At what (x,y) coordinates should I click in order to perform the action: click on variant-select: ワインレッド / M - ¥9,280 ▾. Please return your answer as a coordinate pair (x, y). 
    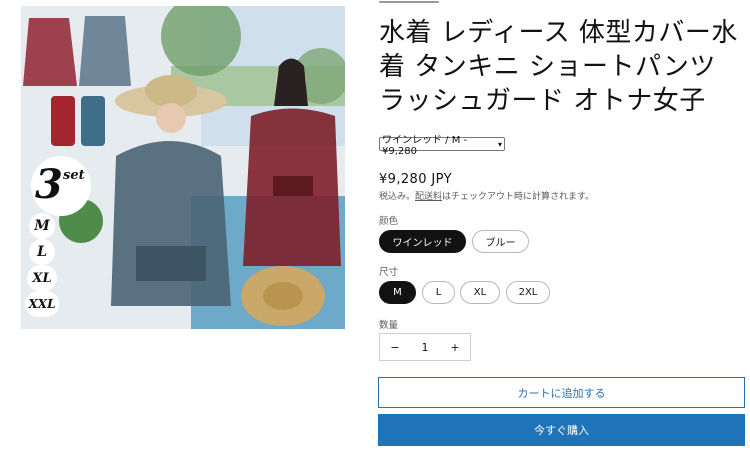
    Looking at the image, I should click on (442, 146).